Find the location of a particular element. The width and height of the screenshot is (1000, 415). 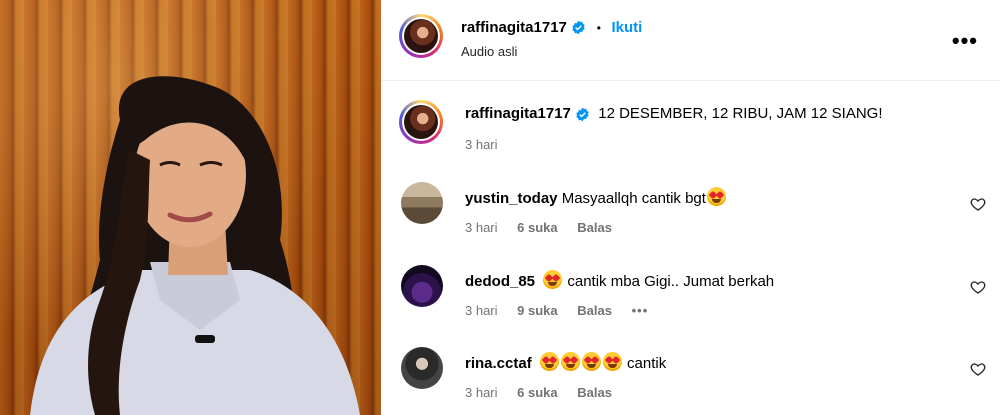

comment-text: cantik mba Gigi.. Jumat berkah is located at coordinates (671, 281).